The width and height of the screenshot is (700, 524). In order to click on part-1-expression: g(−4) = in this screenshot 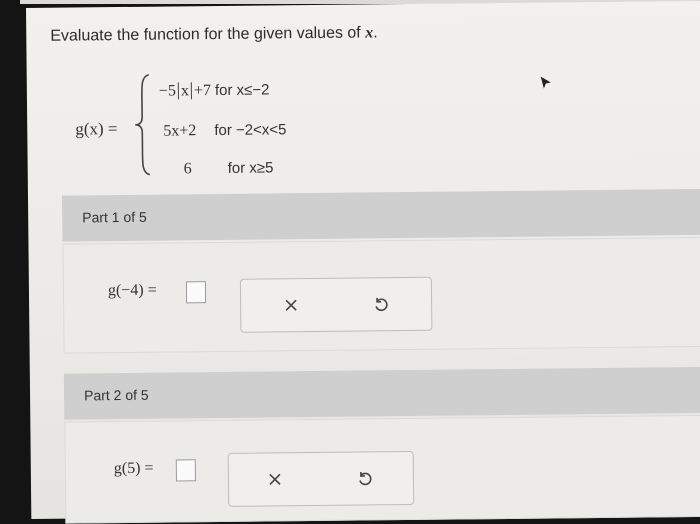, I will do `click(132, 290)`.